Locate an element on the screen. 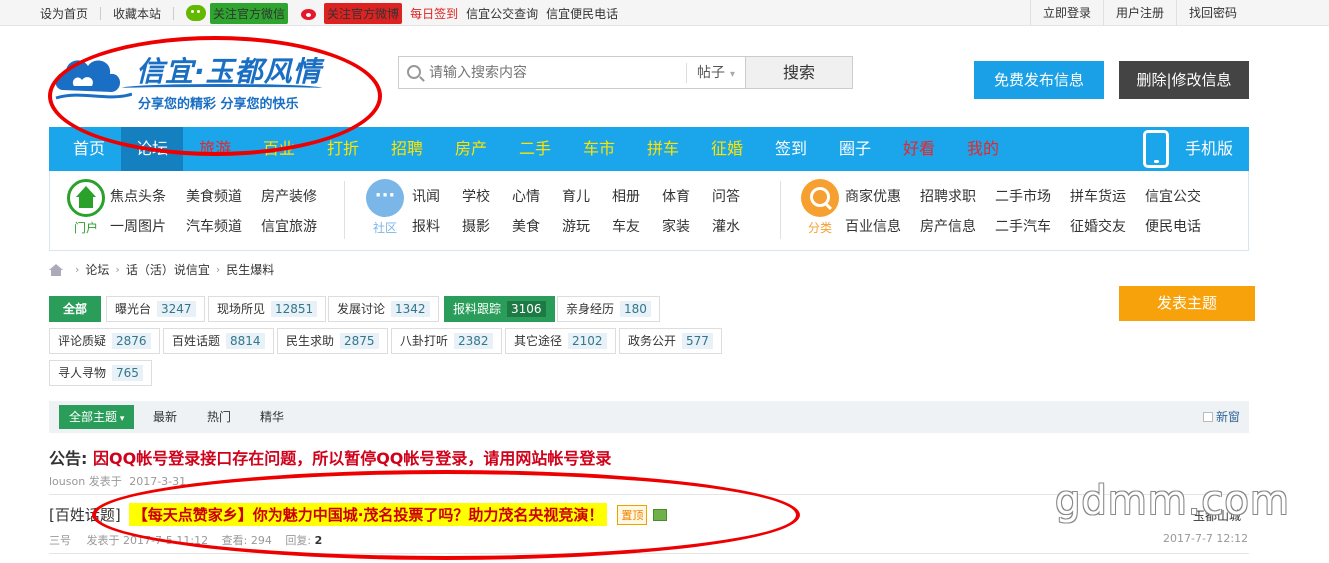 This screenshot has width=1329, height=563. search-button: 搜索 is located at coordinates (798, 72).